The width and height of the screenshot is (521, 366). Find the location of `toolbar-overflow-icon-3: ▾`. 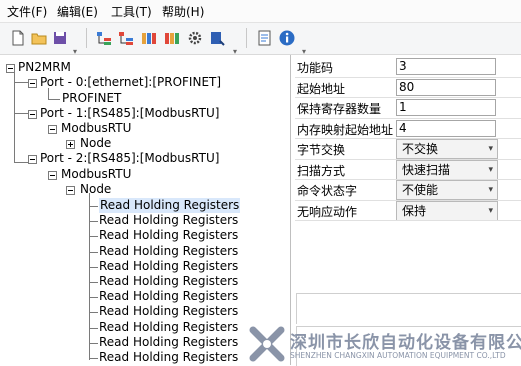

toolbar-overflow-icon-3: ▾ is located at coordinates (304, 51).